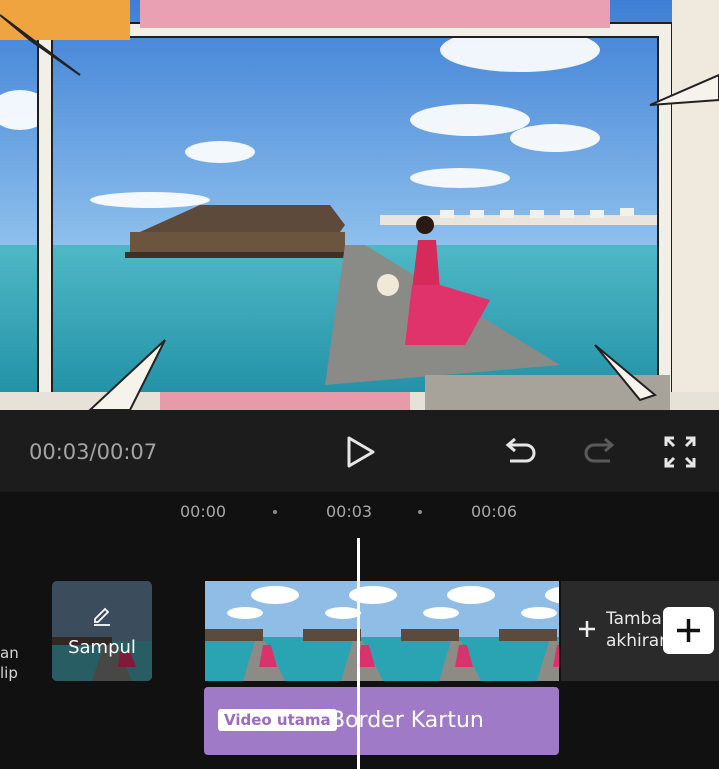 This screenshot has width=719, height=769. I want to click on undo-icon, so click(520, 452).